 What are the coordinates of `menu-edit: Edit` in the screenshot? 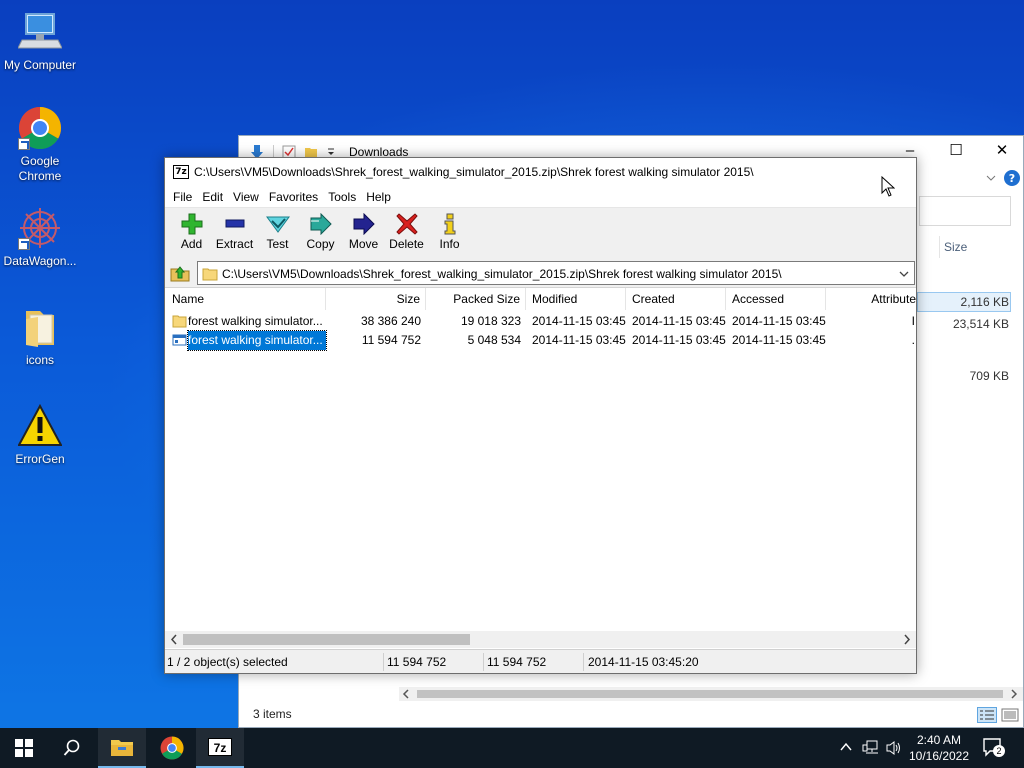 It's located at (212, 196).